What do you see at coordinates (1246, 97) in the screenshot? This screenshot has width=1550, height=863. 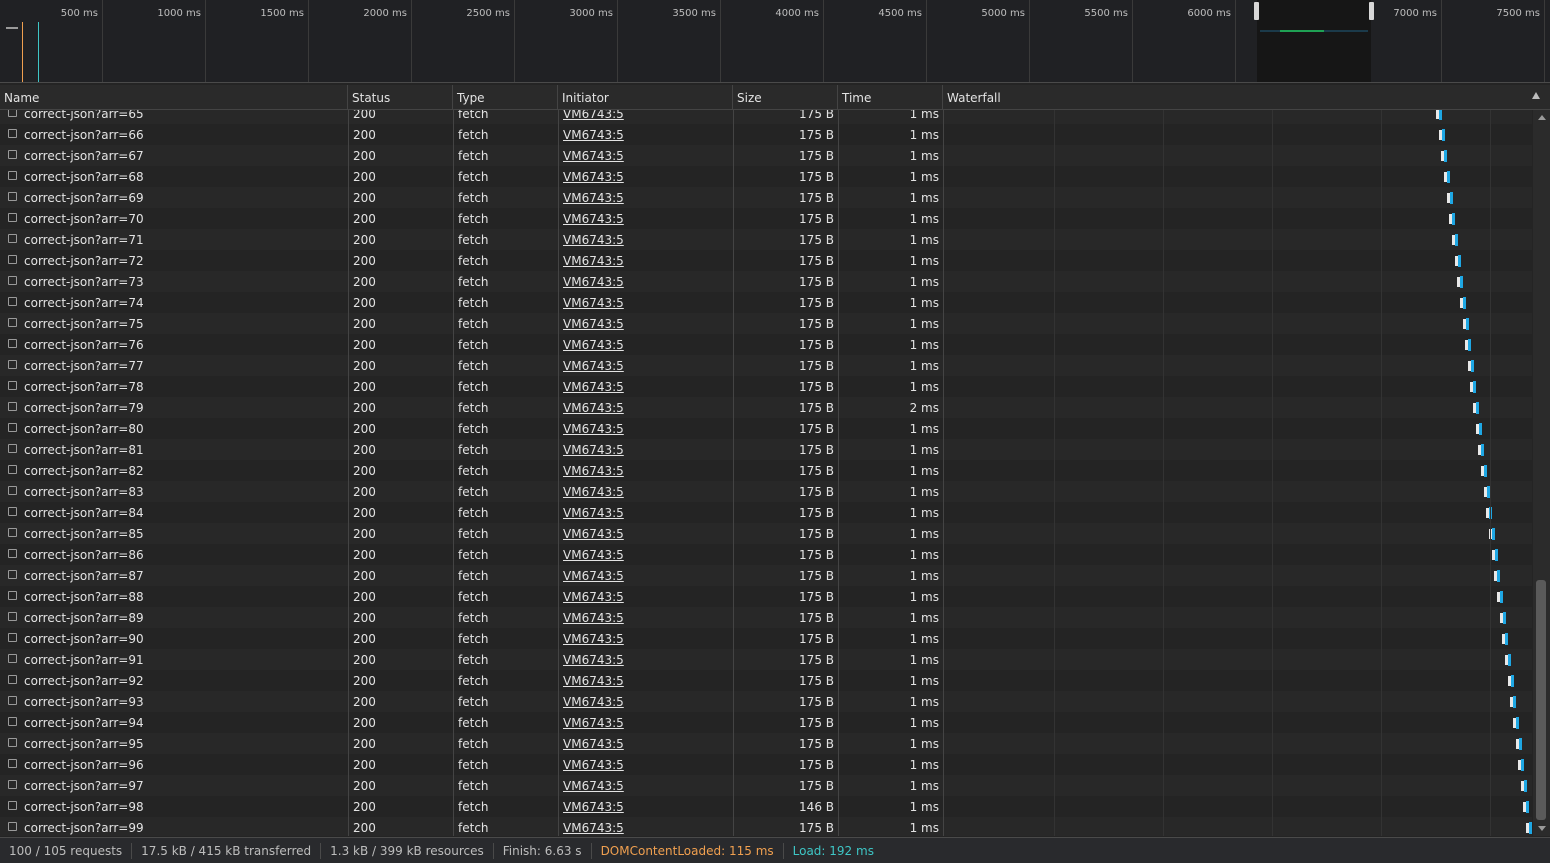 I see `column-header-waterfall: Waterfall` at bounding box center [1246, 97].